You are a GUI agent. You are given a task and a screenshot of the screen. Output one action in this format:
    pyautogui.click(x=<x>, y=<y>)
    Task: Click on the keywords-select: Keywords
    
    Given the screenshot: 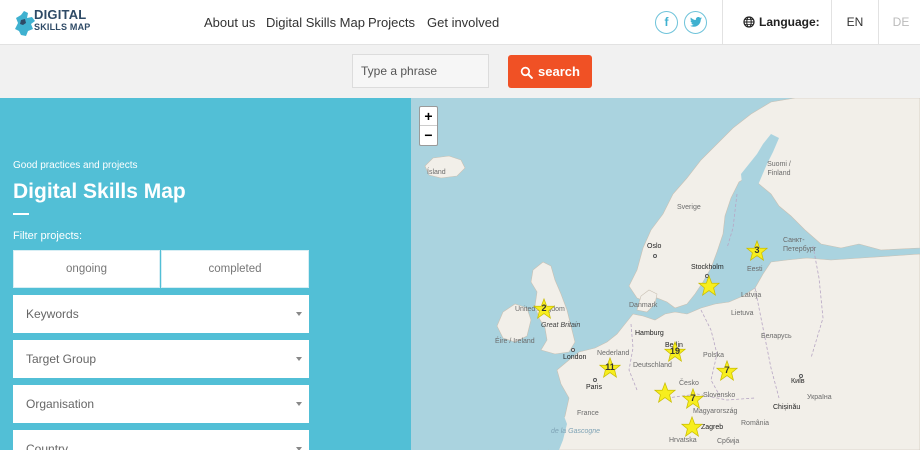 What is the action you would take?
    pyautogui.click(x=161, y=314)
    